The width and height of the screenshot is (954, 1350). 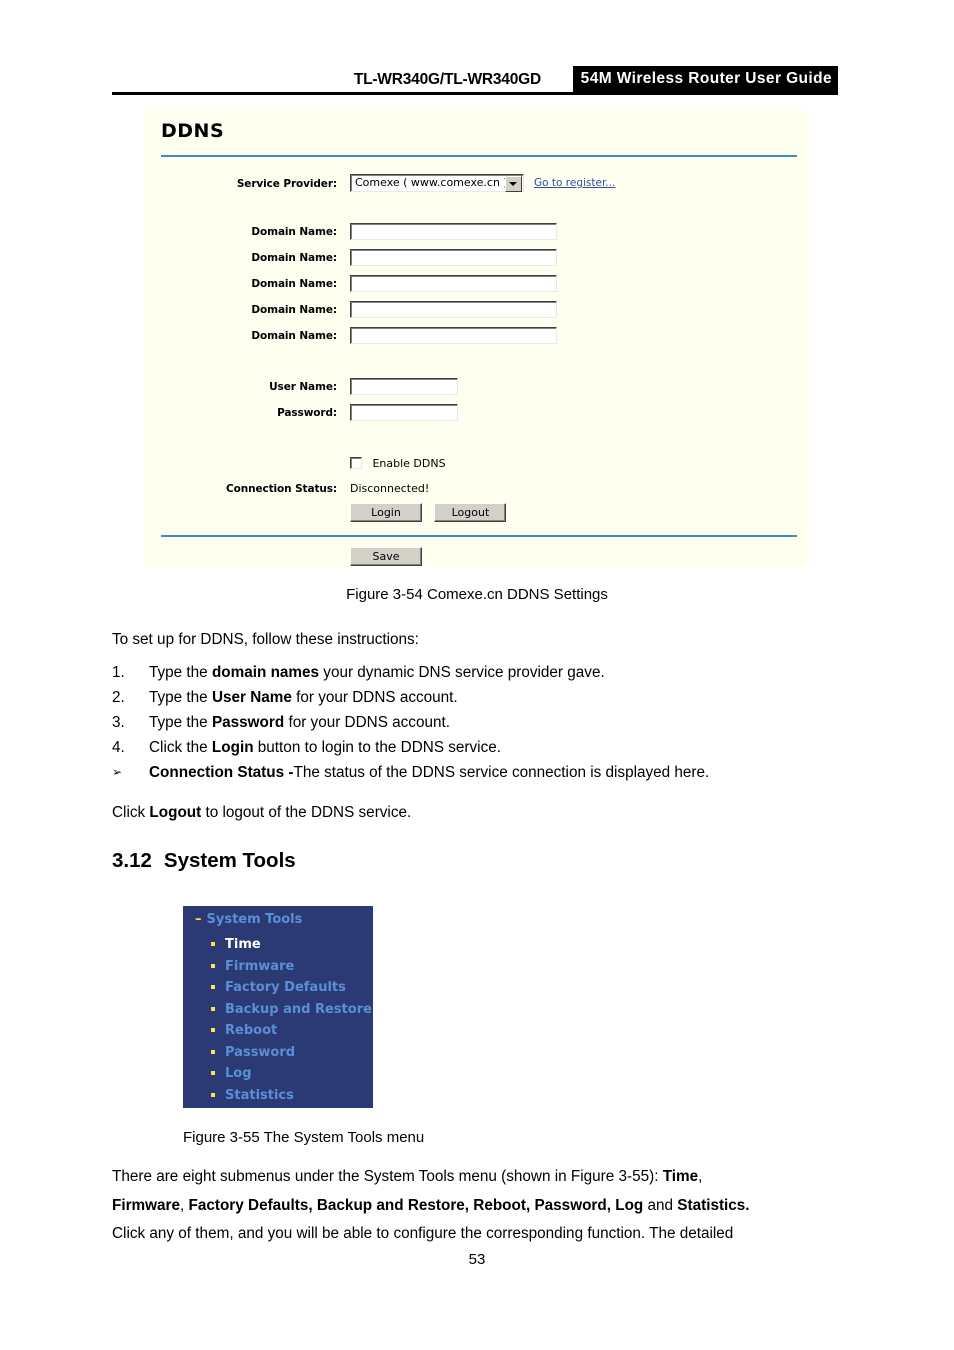 I want to click on page-number: 53, so click(x=477, y=1259).